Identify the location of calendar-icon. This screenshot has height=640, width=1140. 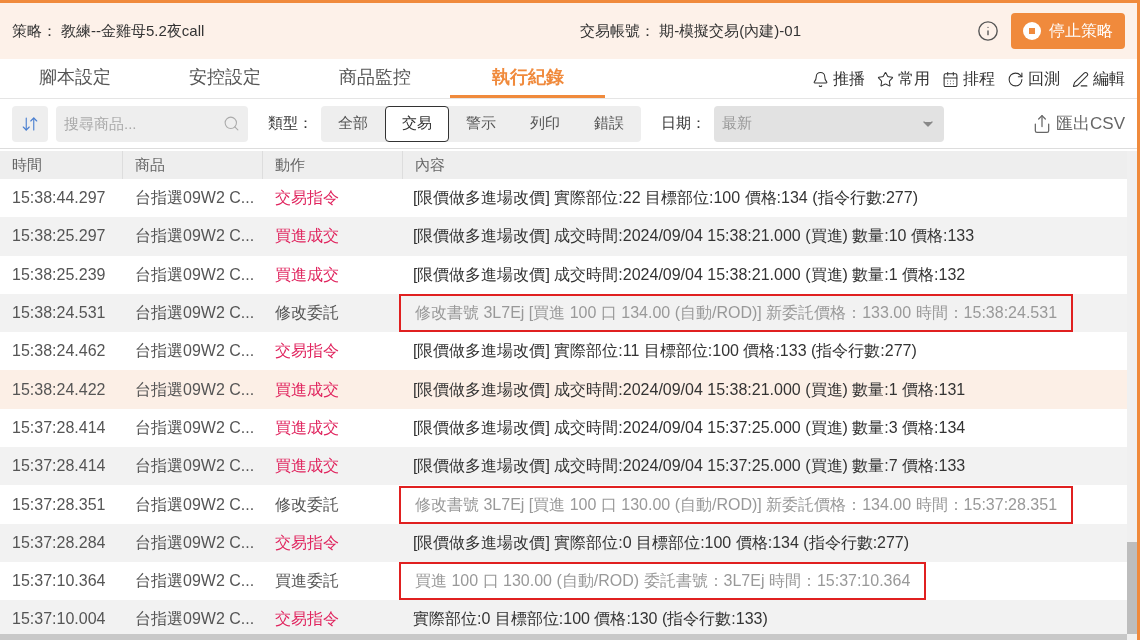
(950, 79).